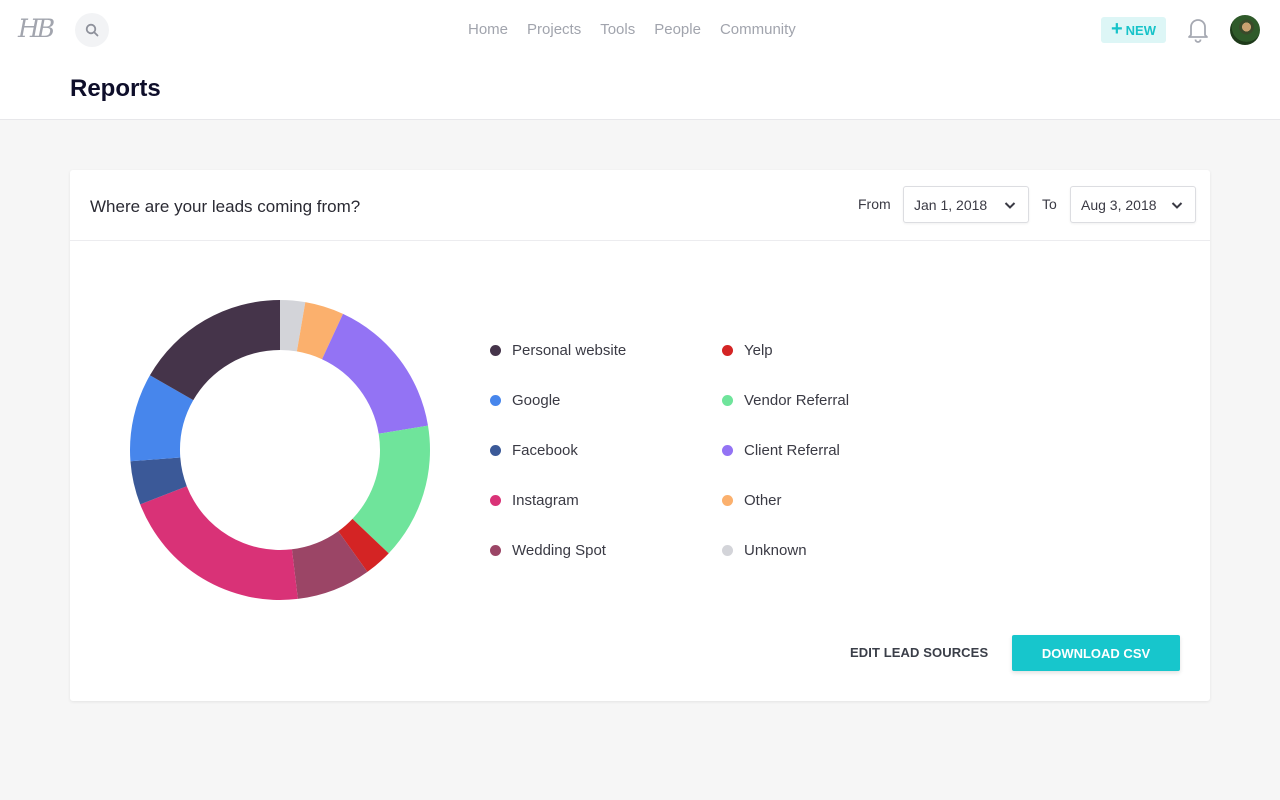 This screenshot has width=1280, height=800. I want to click on legend-item-client-referral: Client Referral, so click(822, 450).